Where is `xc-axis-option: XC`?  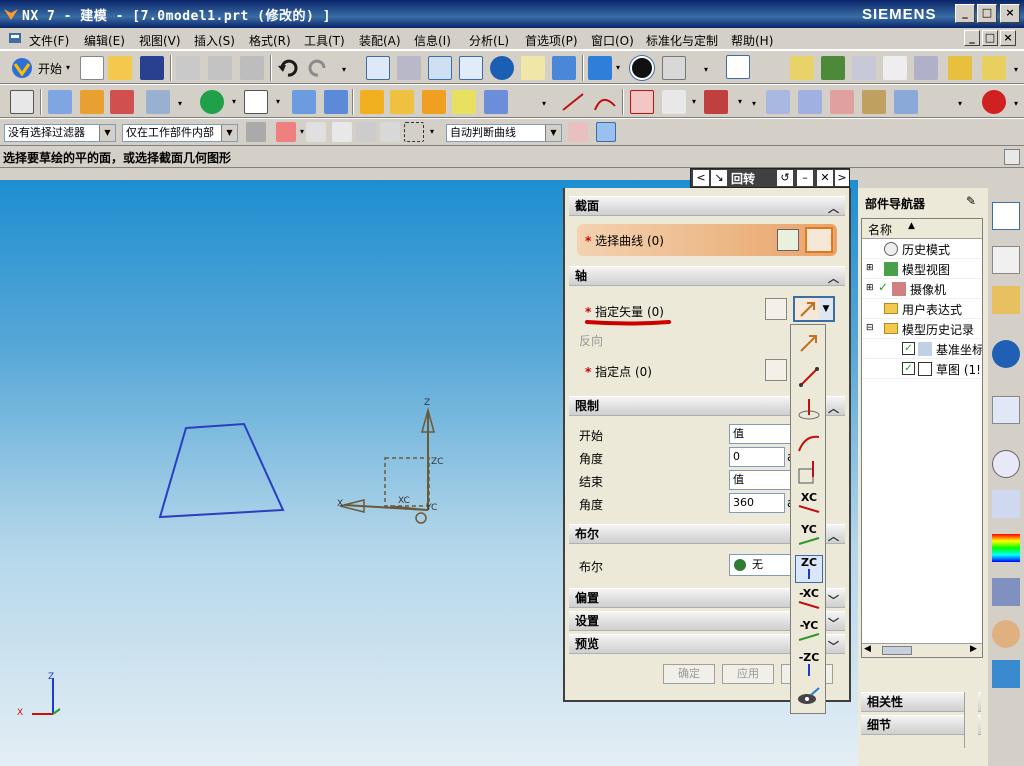 xc-axis-option: XC is located at coordinates (809, 505).